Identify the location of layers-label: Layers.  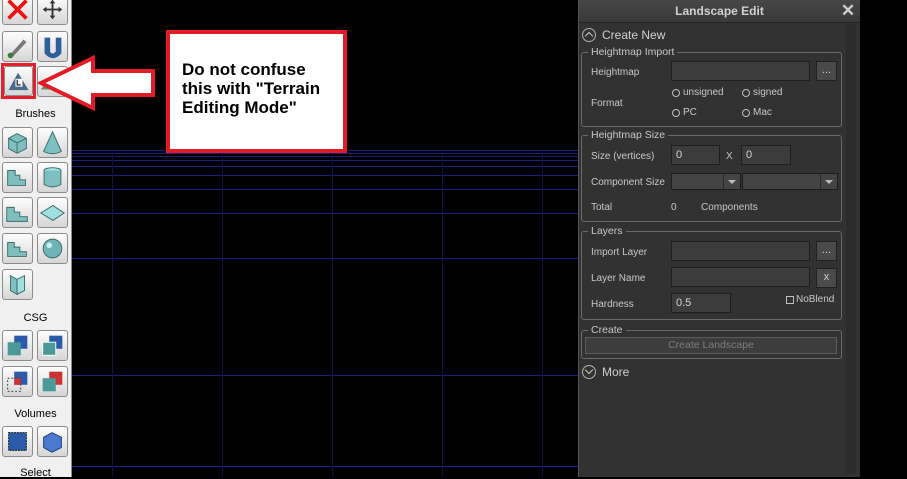
(607, 231).